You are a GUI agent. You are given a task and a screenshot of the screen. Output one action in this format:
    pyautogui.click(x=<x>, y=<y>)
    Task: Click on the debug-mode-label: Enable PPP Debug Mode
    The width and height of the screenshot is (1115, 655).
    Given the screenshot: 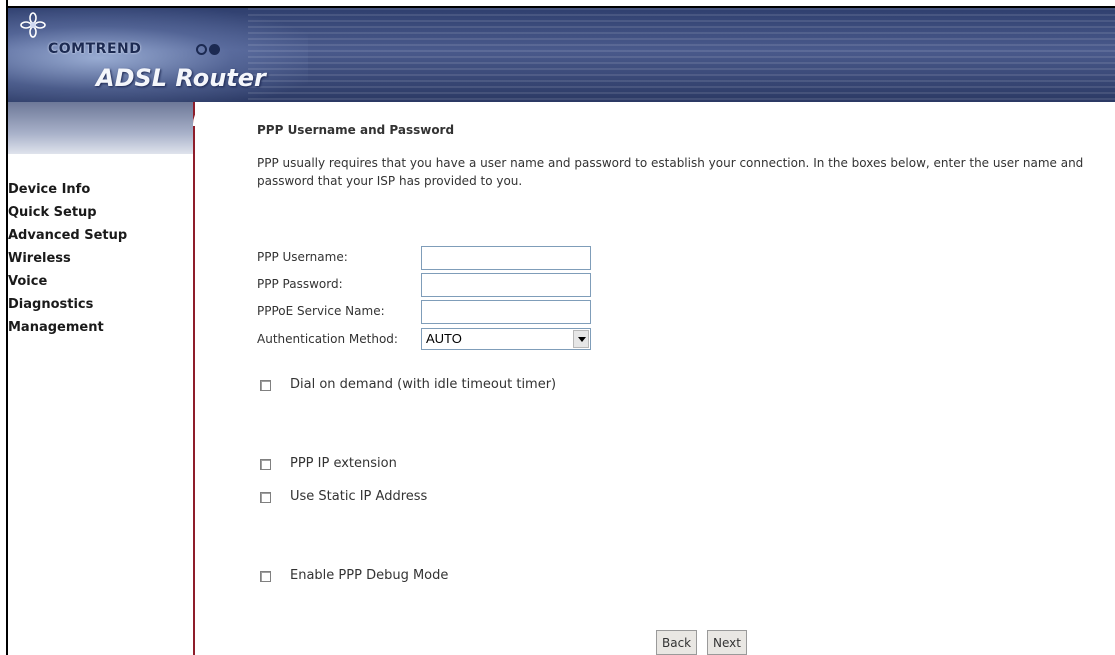 What is the action you would take?
    pyautogui.click(x=369, y=575)
    